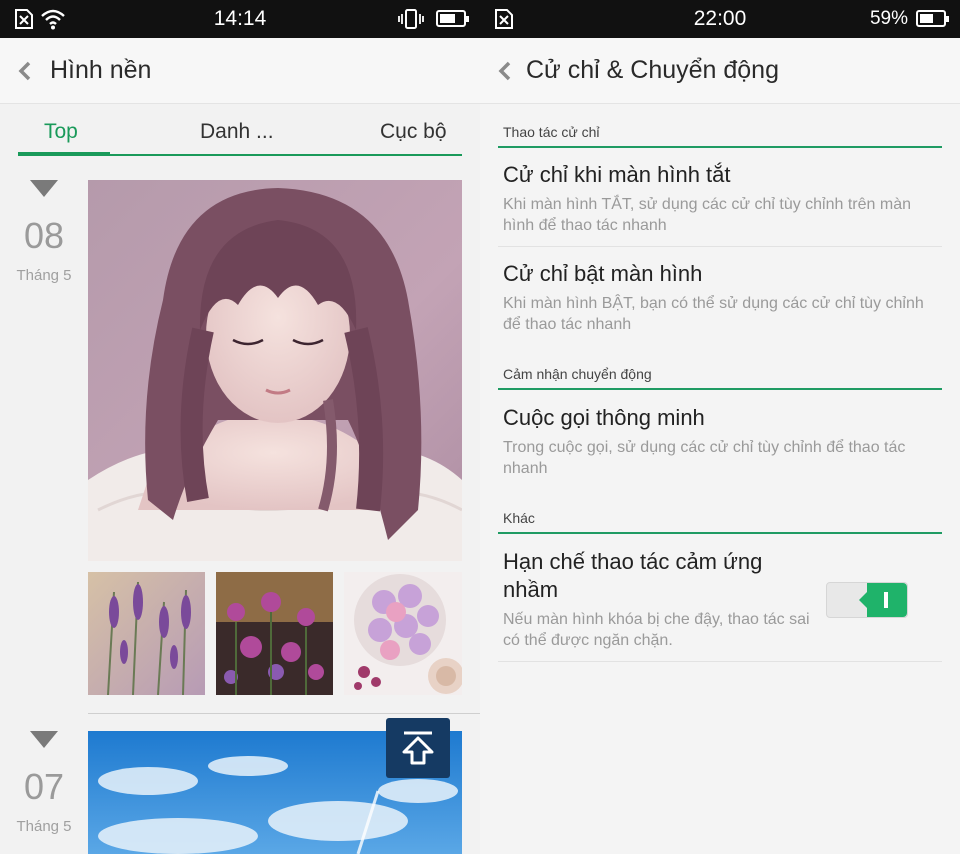 The height and width of the screenshot is (854, 960). Describe the element at coordinates (284, 713) in the screenshot. I see `group-separator` at that location.